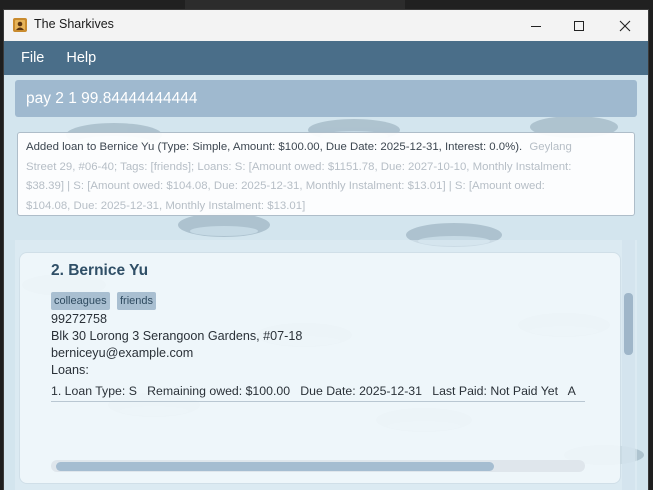 This screenshot has height=490, width=653. Describe the element at coordinates (326, 58) in the screenshot. I see `menu-bar: File Help` at that location.